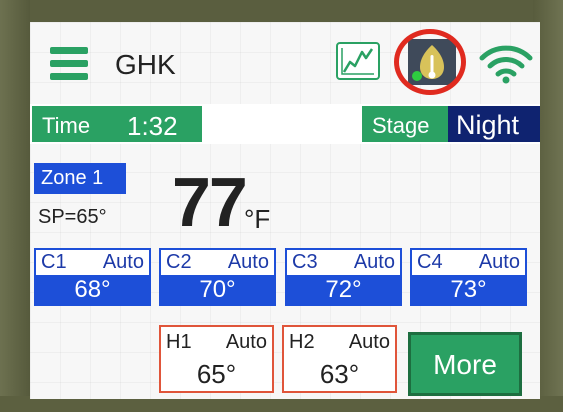 The height and width of the screenshot is (412, 563). I want to click on stage-setpoint: 63°, so click(339, 374).